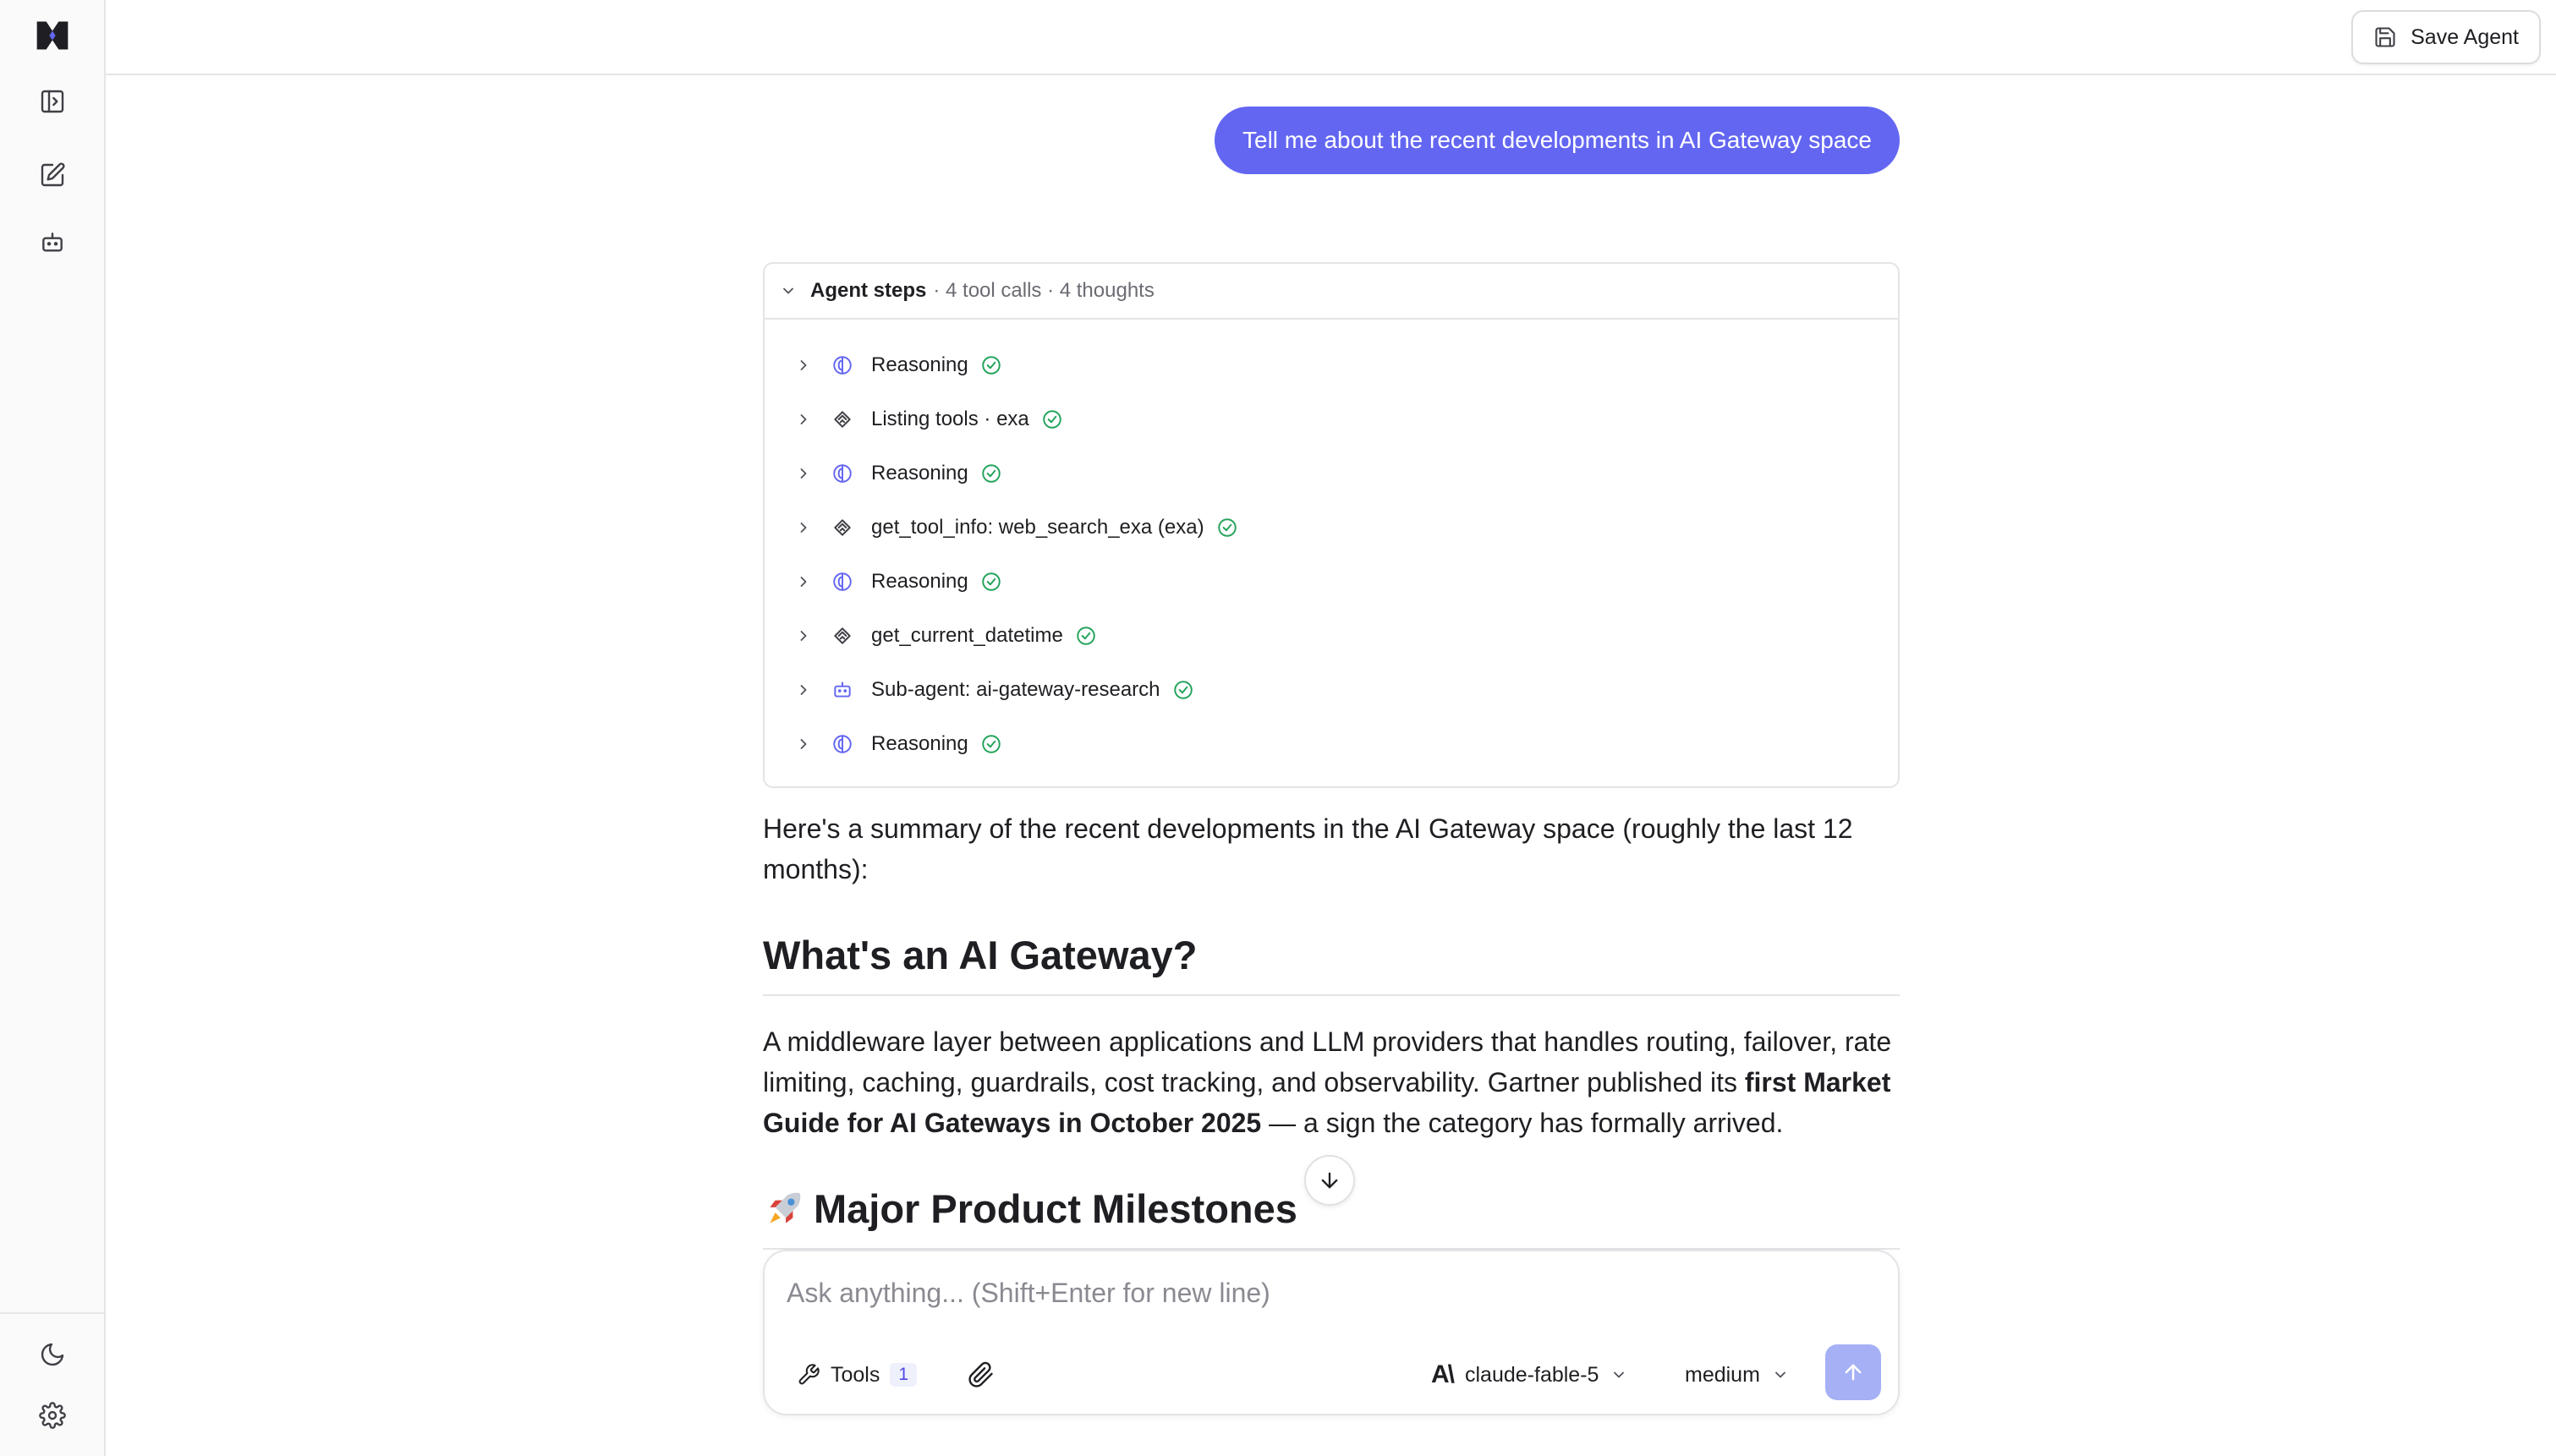 The height and width of the screenshot is (1456, 2556). Describe the element at coordinates (52, 36) in the screenshot. I see `mesh-logo-icon` at that location.